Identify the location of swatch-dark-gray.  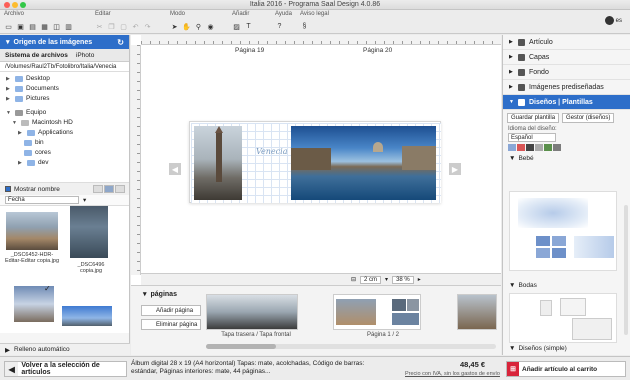
(557, 147).